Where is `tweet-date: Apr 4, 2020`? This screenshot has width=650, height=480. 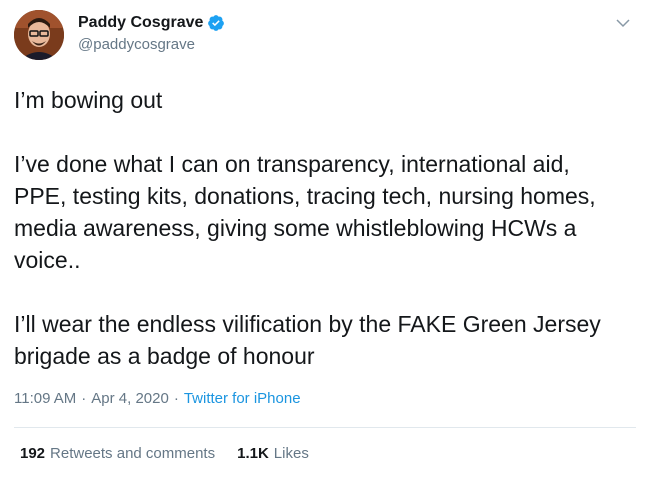 tweet-date: Apr 4, 2020 is located at coordinates (130, 398).